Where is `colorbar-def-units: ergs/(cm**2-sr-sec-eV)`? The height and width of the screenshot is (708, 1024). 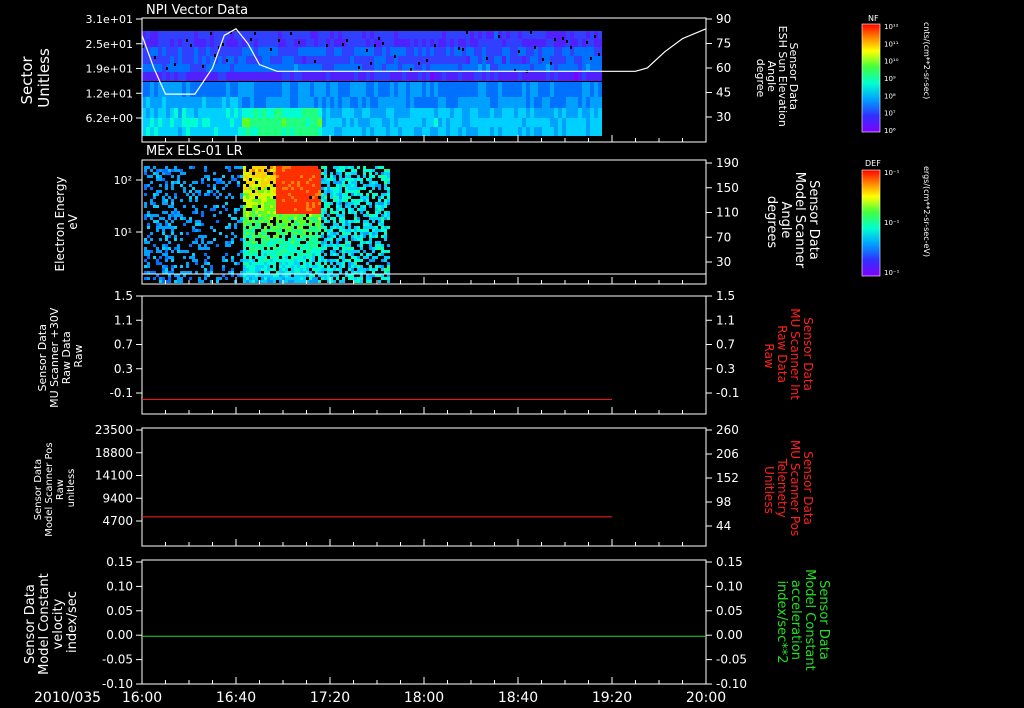 colorbar-def-units: ergs/(cm**2-sr-sec-eV) is located at coordinates (926, 211).